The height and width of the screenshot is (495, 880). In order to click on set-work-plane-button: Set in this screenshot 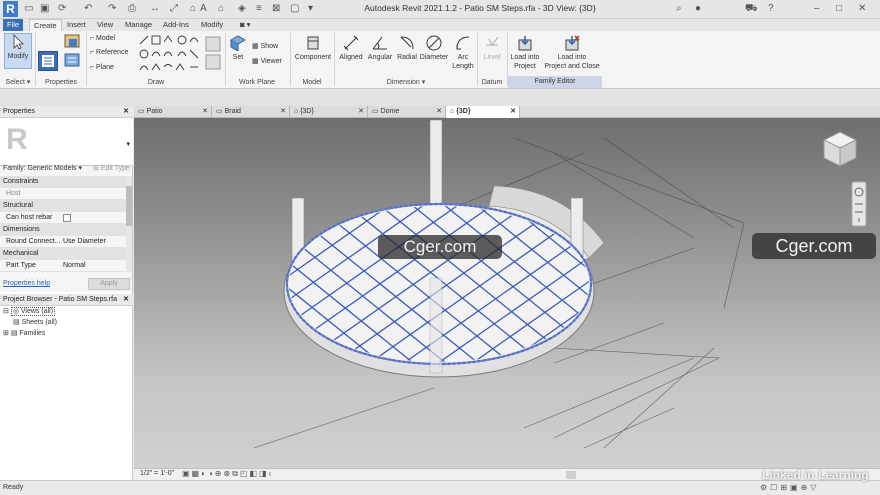, I will do `click(238, 48)`.